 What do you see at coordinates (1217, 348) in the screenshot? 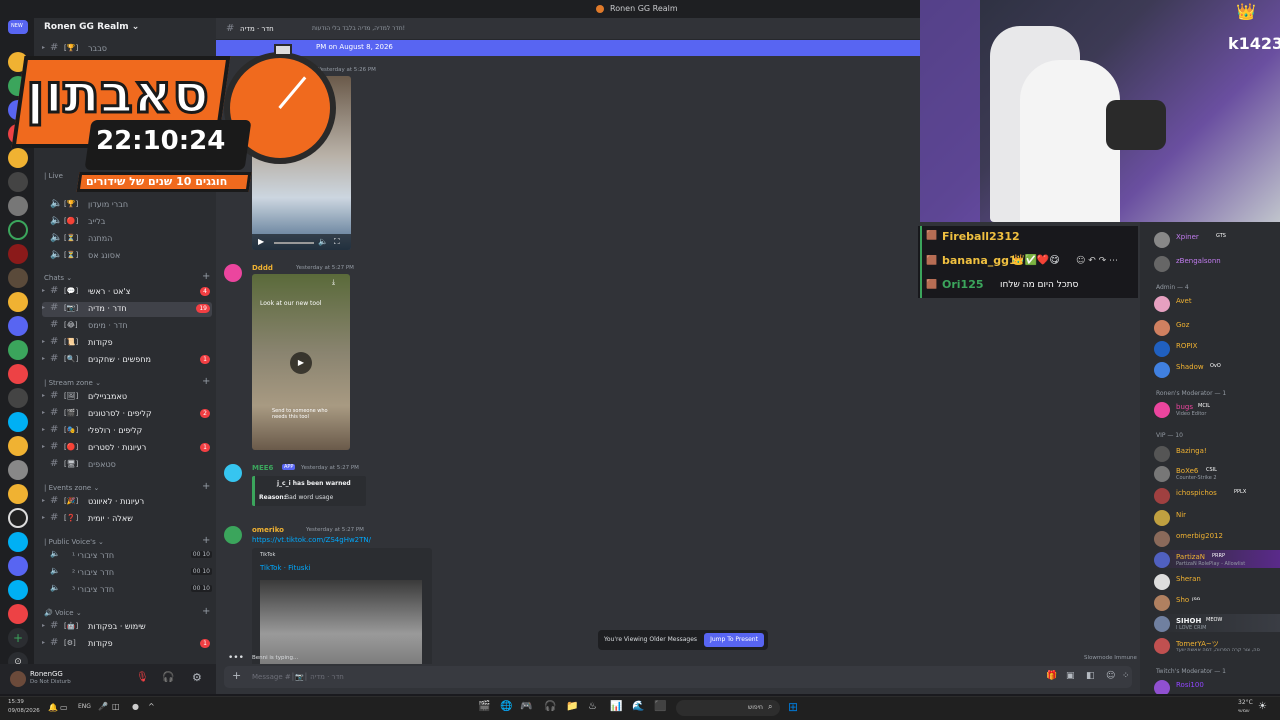
I see `member-item: ROPIX` at bounding box center [1217, 348].